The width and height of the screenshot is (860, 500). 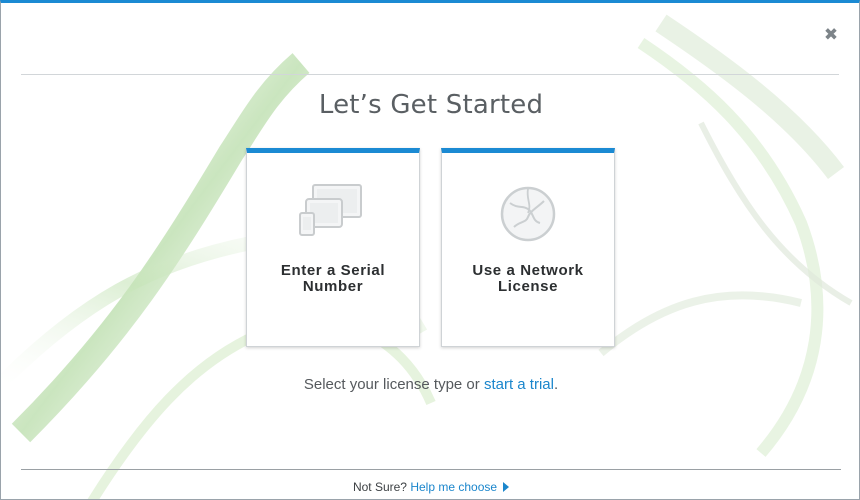 I want to click on use-network-license-card: Use a Network License, so click(x=528, y=247).